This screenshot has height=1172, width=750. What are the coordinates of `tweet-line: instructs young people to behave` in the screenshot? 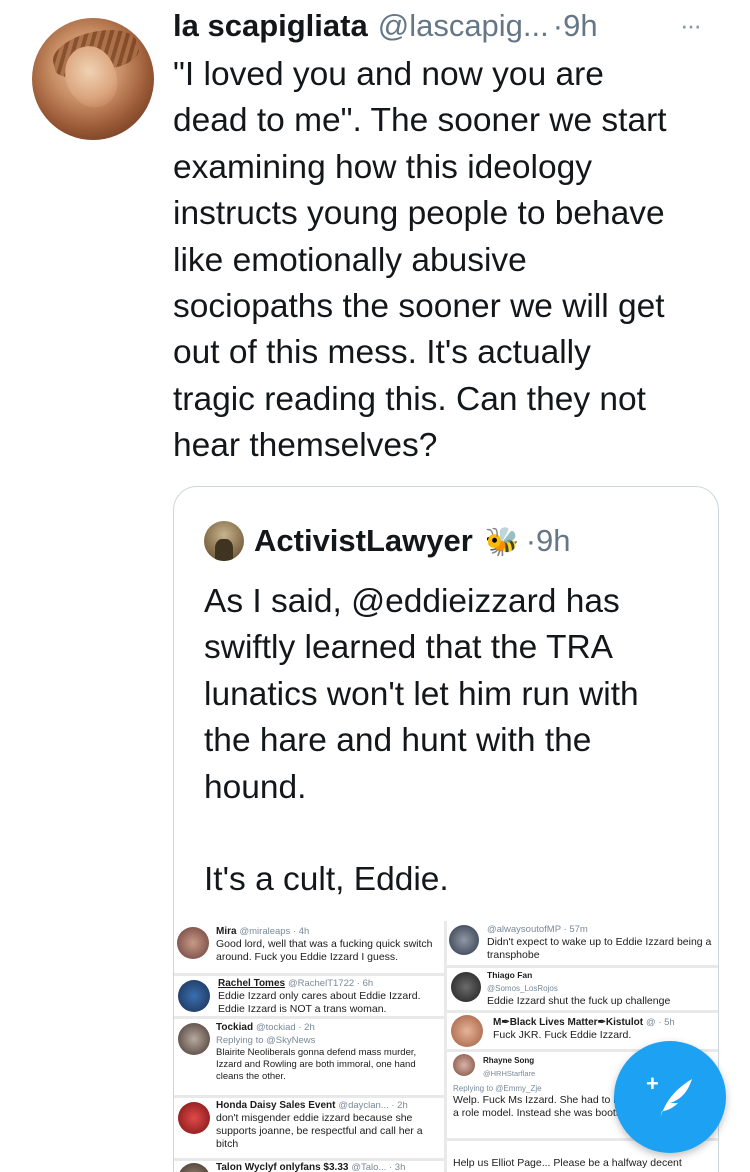 It's located at (419, 214).